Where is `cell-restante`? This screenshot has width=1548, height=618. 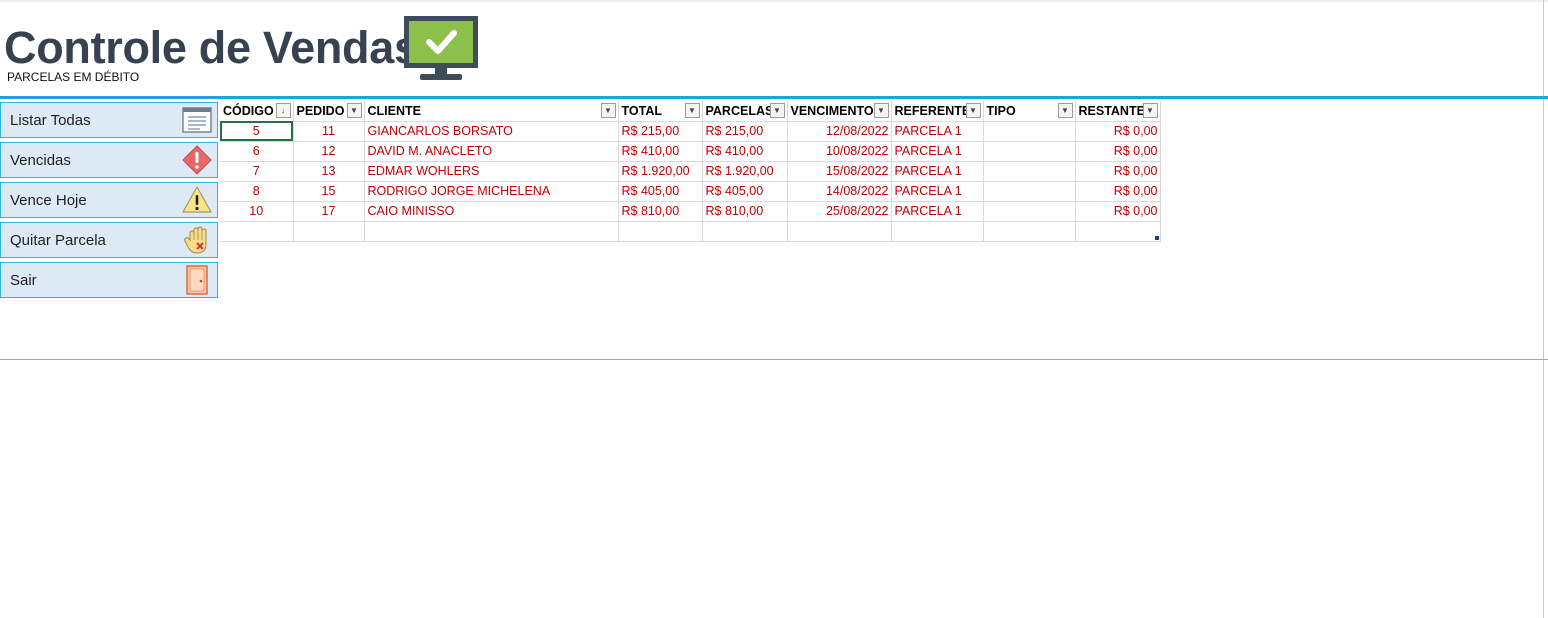
cell-restante is located at coordinates (1118, 231).